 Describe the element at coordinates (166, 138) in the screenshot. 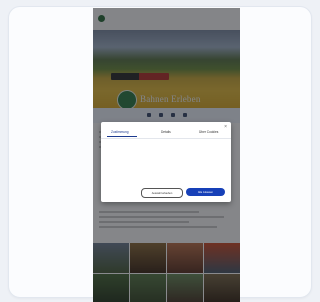

I see `divider` at that location.